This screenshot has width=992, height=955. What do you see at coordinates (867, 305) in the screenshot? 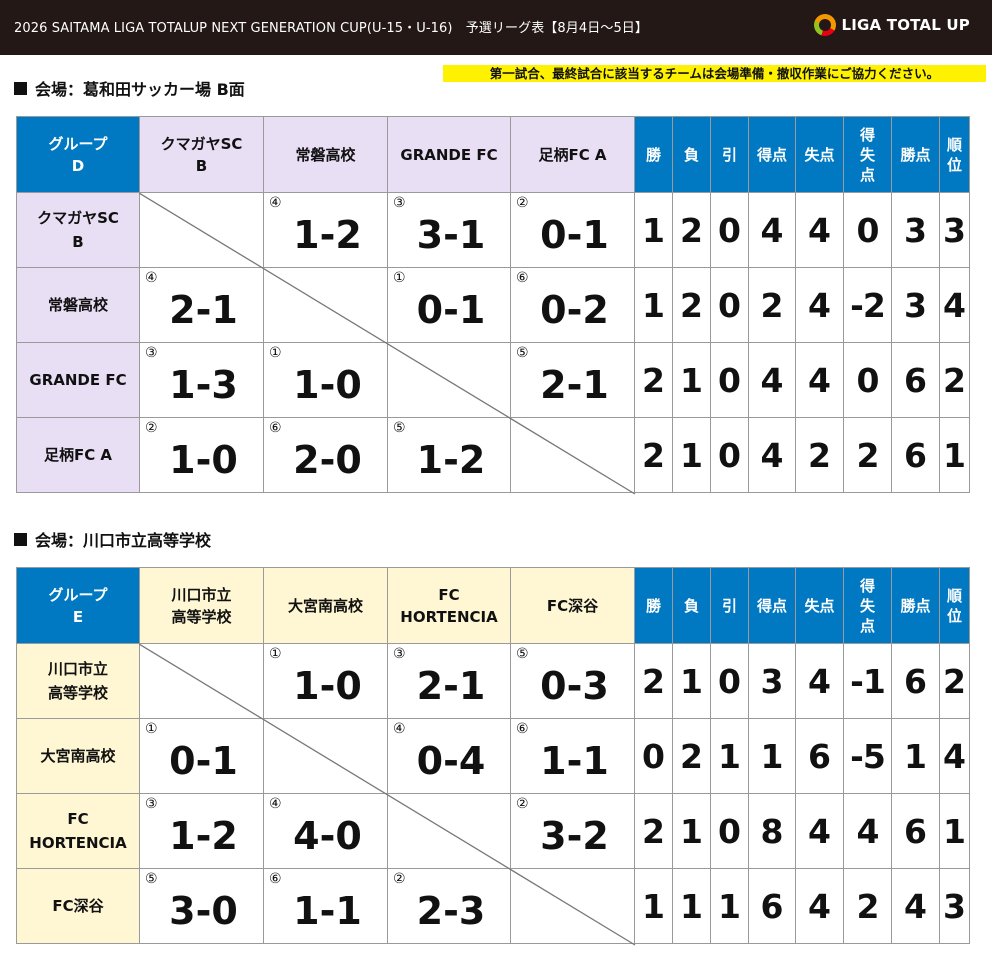
I see `stat-value: -2` at bounding box center [867, 305].